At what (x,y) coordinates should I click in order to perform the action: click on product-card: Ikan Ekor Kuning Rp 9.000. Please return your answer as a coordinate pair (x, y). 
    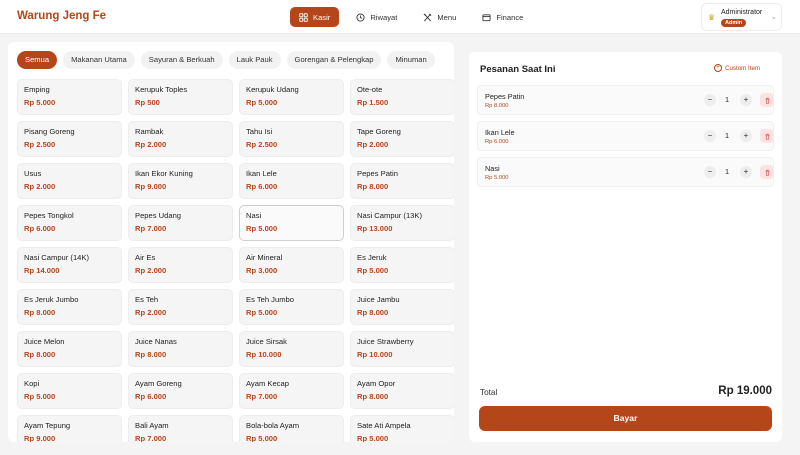
    Looking at the image, I should click on (180, 181).